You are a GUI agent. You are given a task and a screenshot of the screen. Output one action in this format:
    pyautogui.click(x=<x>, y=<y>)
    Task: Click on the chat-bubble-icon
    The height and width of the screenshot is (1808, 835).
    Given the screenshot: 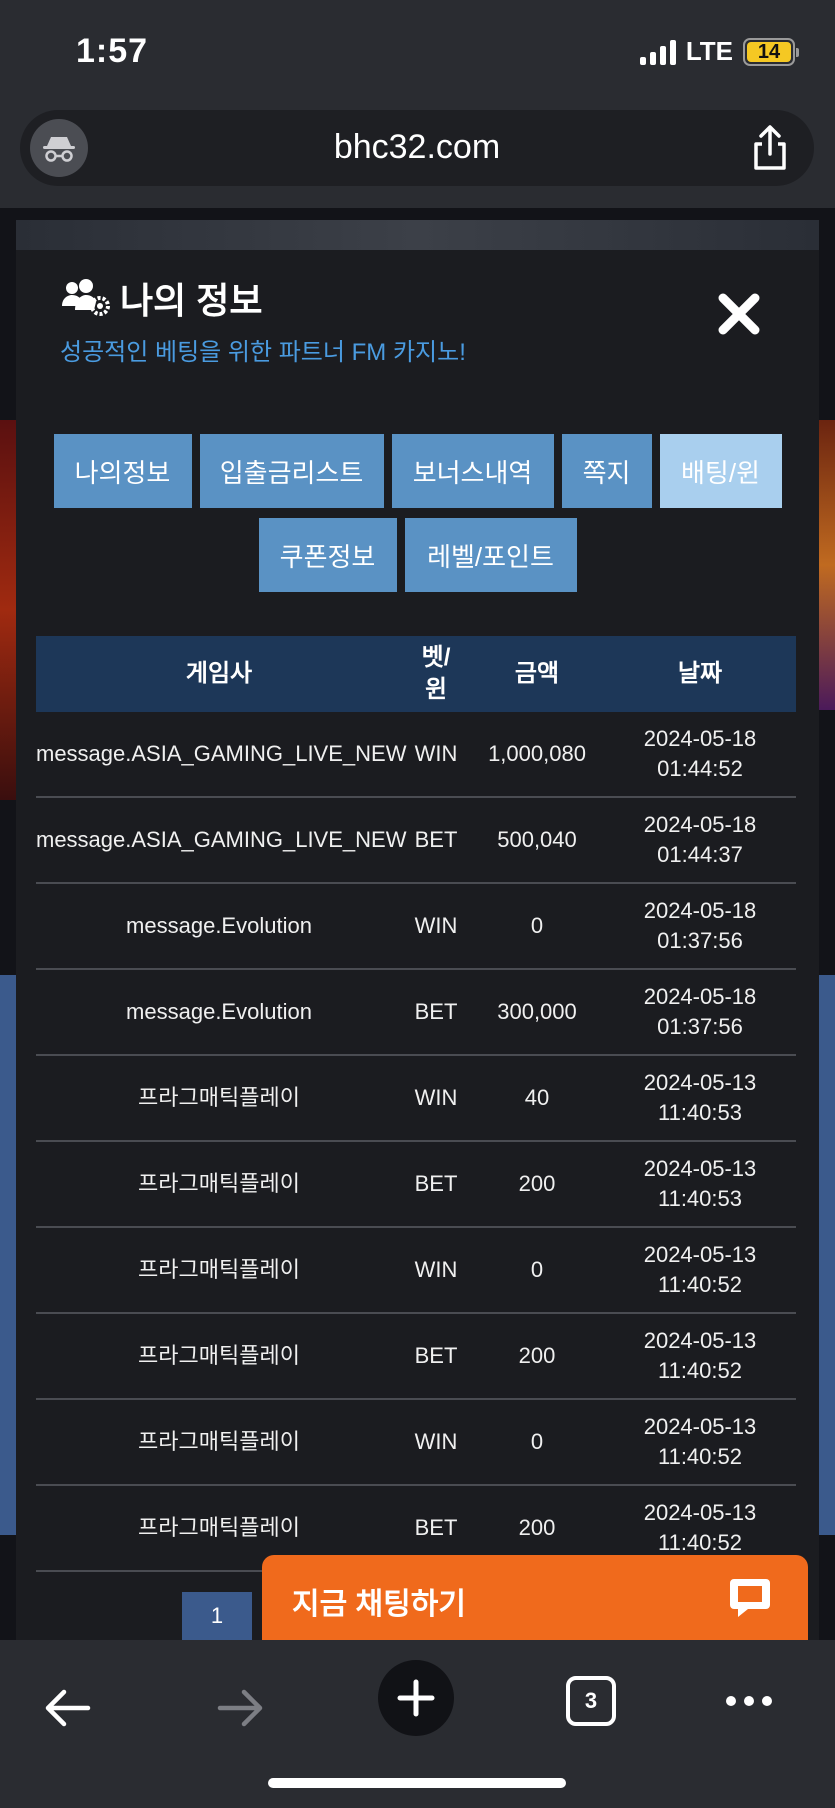 What is the action you would take?
    pyautogui.click(x=750, y=1598)
    